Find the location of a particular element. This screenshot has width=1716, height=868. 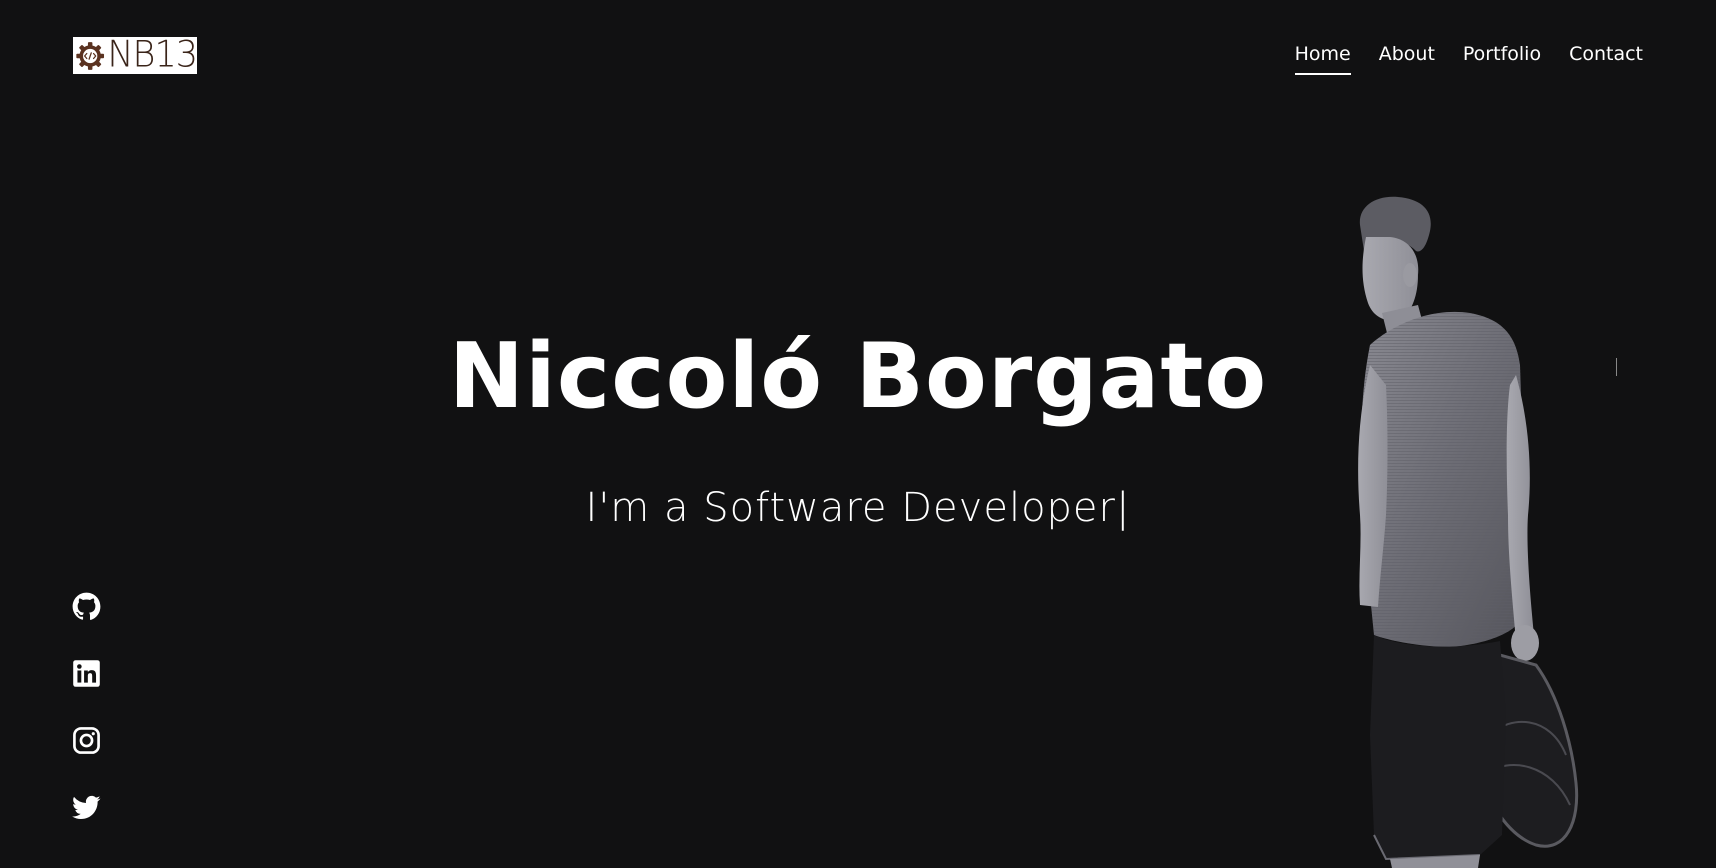

github-link is located at coordinates (86, 606).